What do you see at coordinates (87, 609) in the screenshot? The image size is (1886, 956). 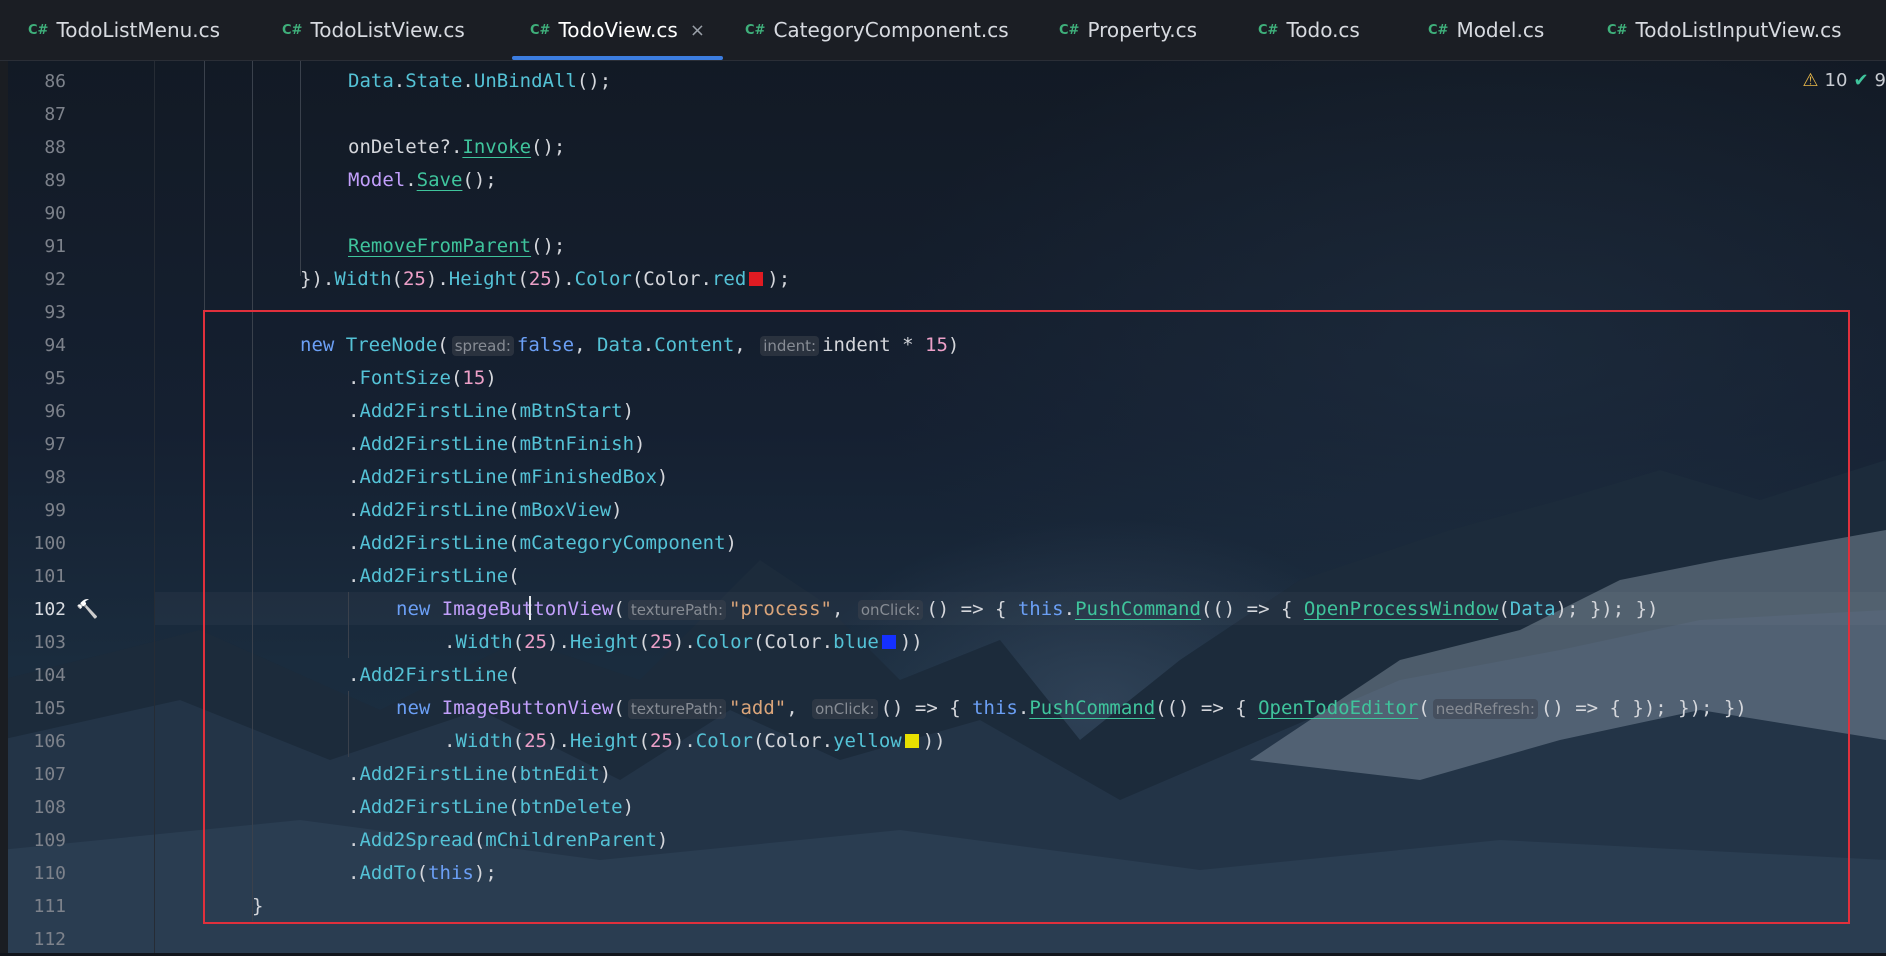 I see `hammer-icon: 🔨` at bounding box center [87, 609].